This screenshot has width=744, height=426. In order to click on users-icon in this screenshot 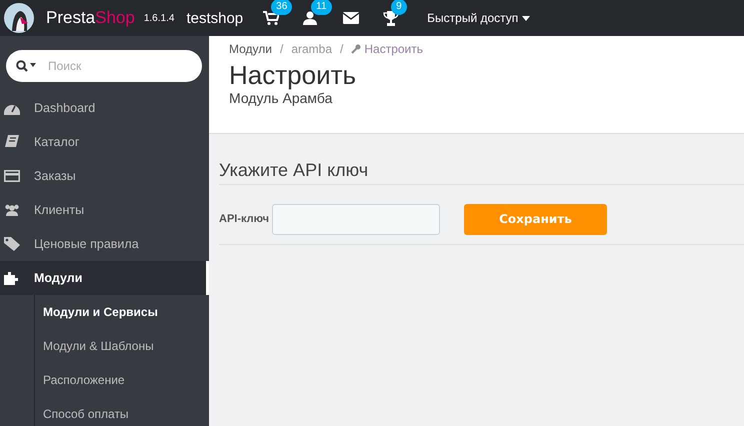, I will do `click(12, 210)`.